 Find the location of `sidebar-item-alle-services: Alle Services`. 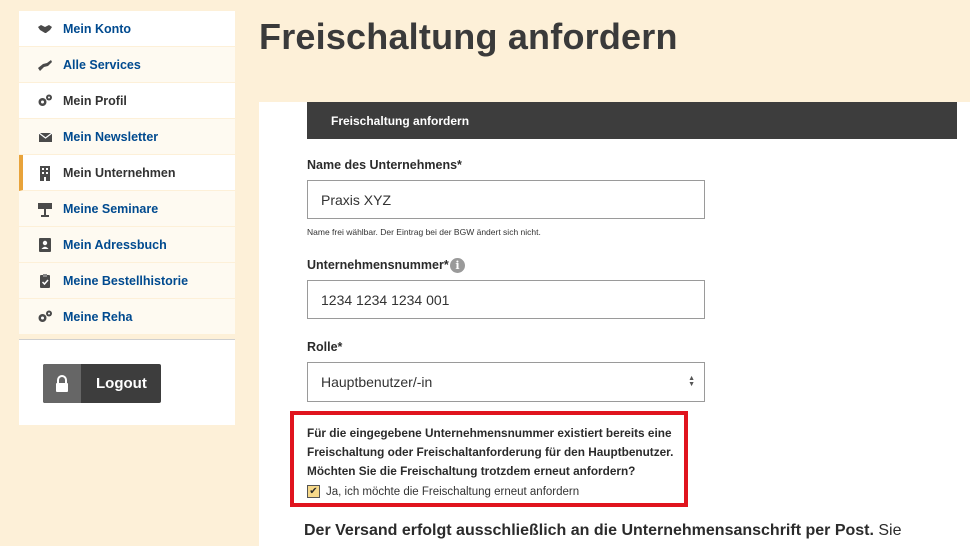

sidebar-item-alle-services: Alle Services is located at coordinates (127, 65).